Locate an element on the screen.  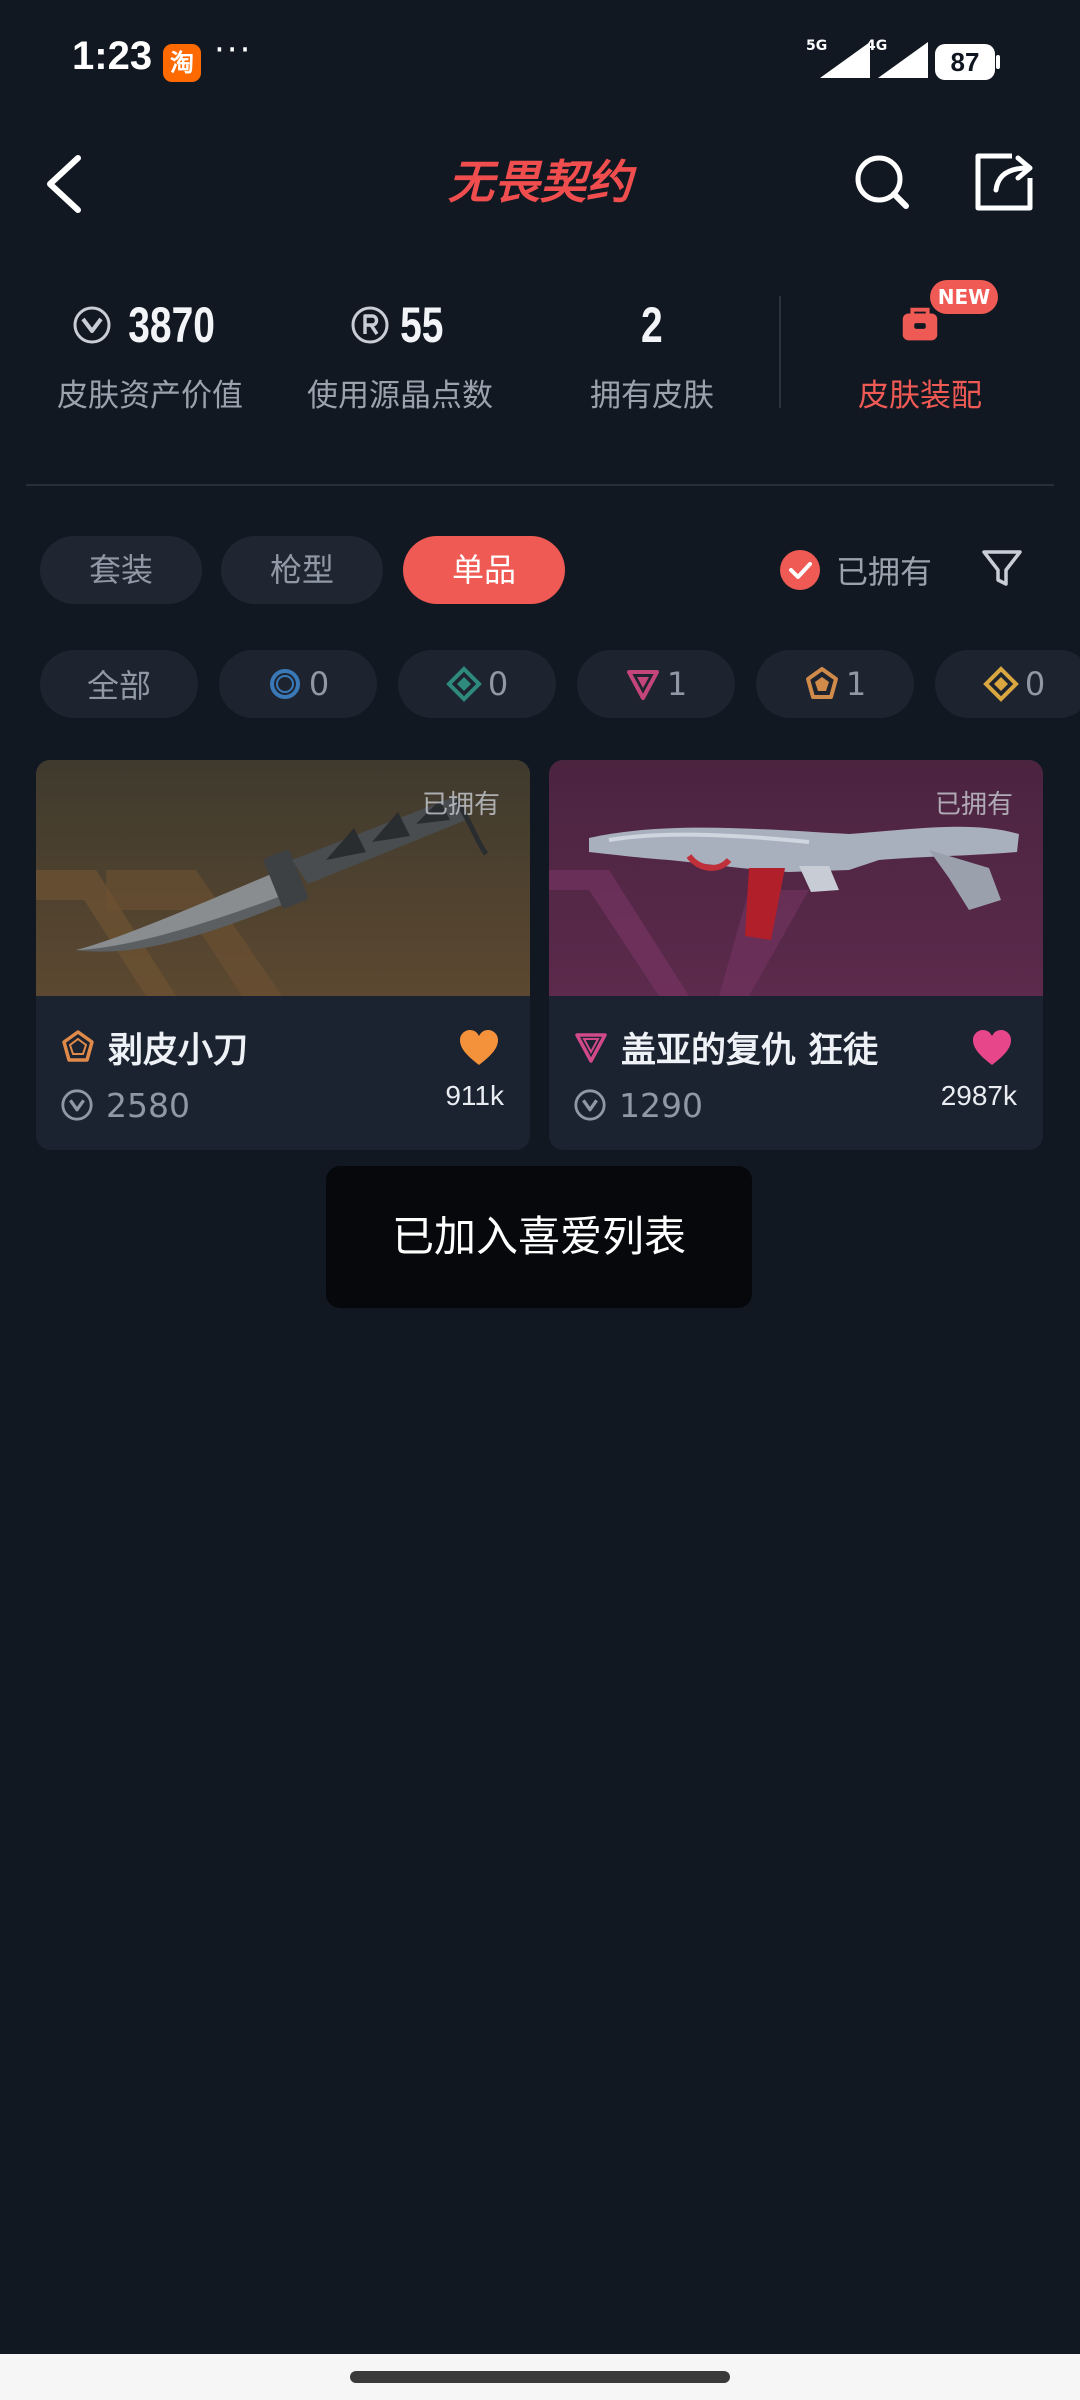
stat-value: 55 is located at coordinates (422, 325).